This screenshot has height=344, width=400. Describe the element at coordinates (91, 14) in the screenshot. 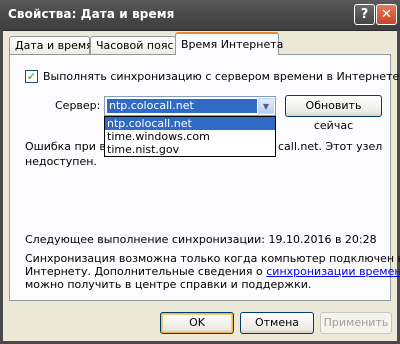

I see `window-title: Свойства: Дата и время` at that location.